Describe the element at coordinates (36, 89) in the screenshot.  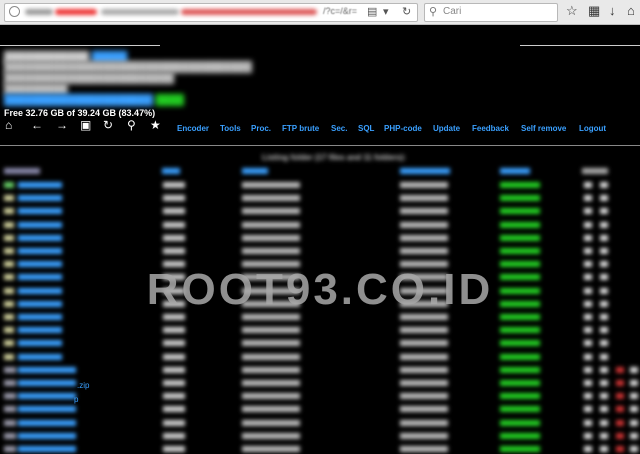
I see `server-info-line: █████████` at that location.